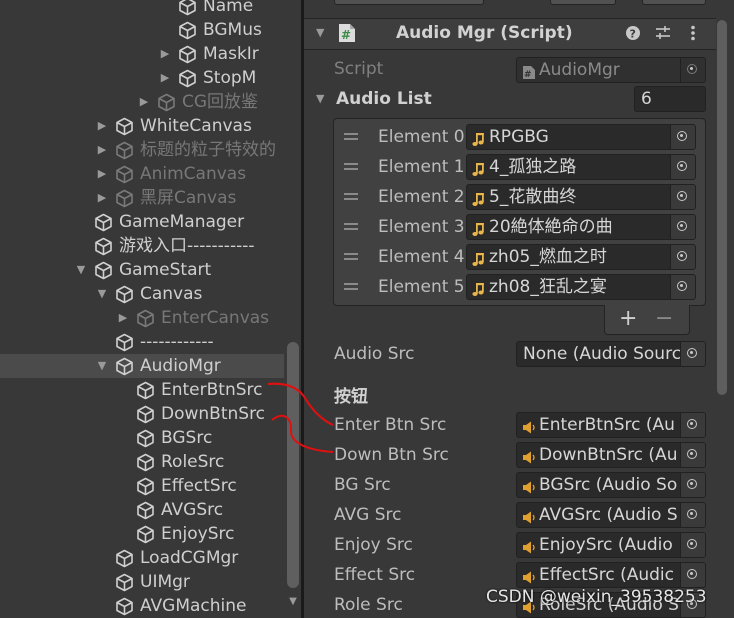  Describe the element at coordinates (193, 462) in the screenshot. I see `hierarchy-item-label: RoleSrc` at that location.